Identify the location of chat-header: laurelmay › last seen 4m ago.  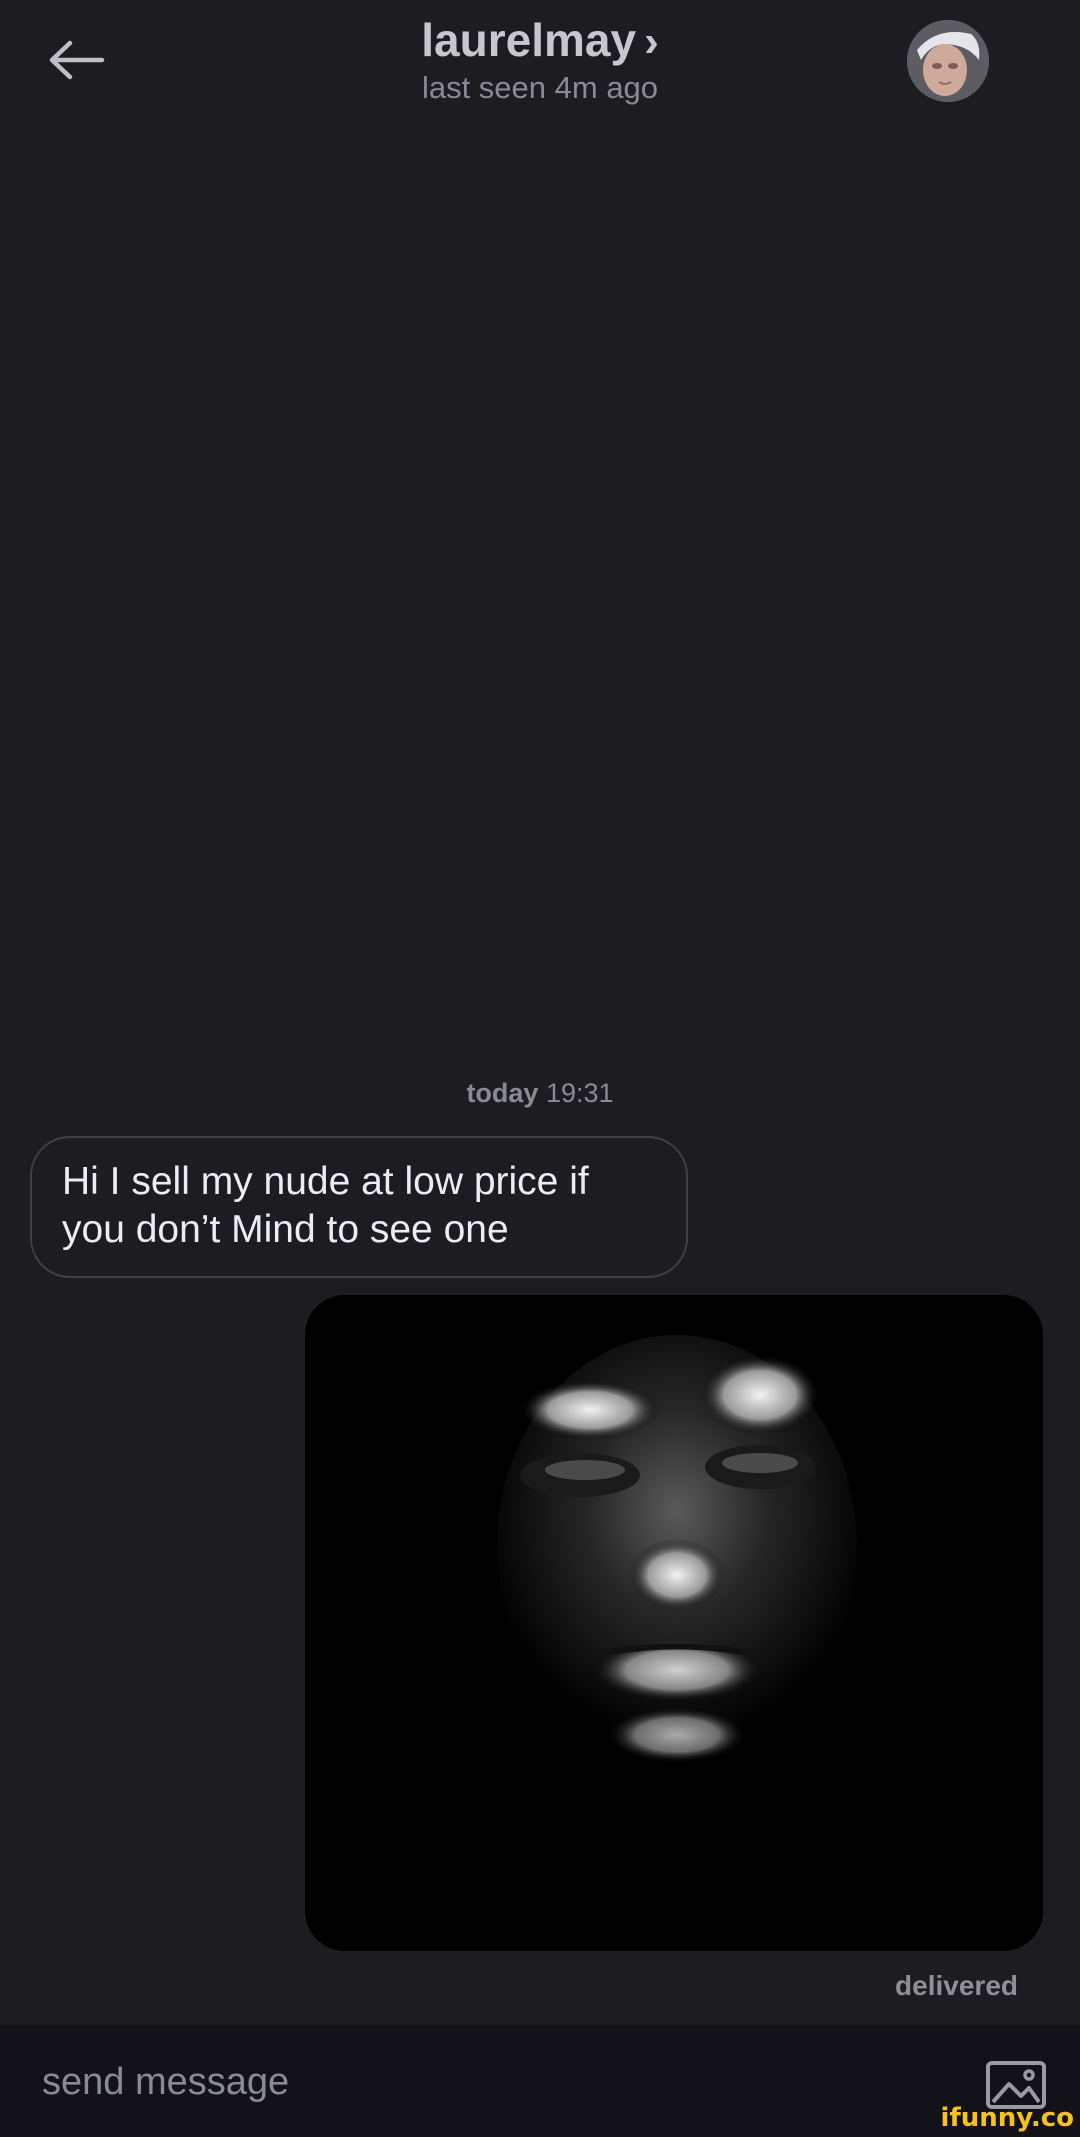
(540, 60).